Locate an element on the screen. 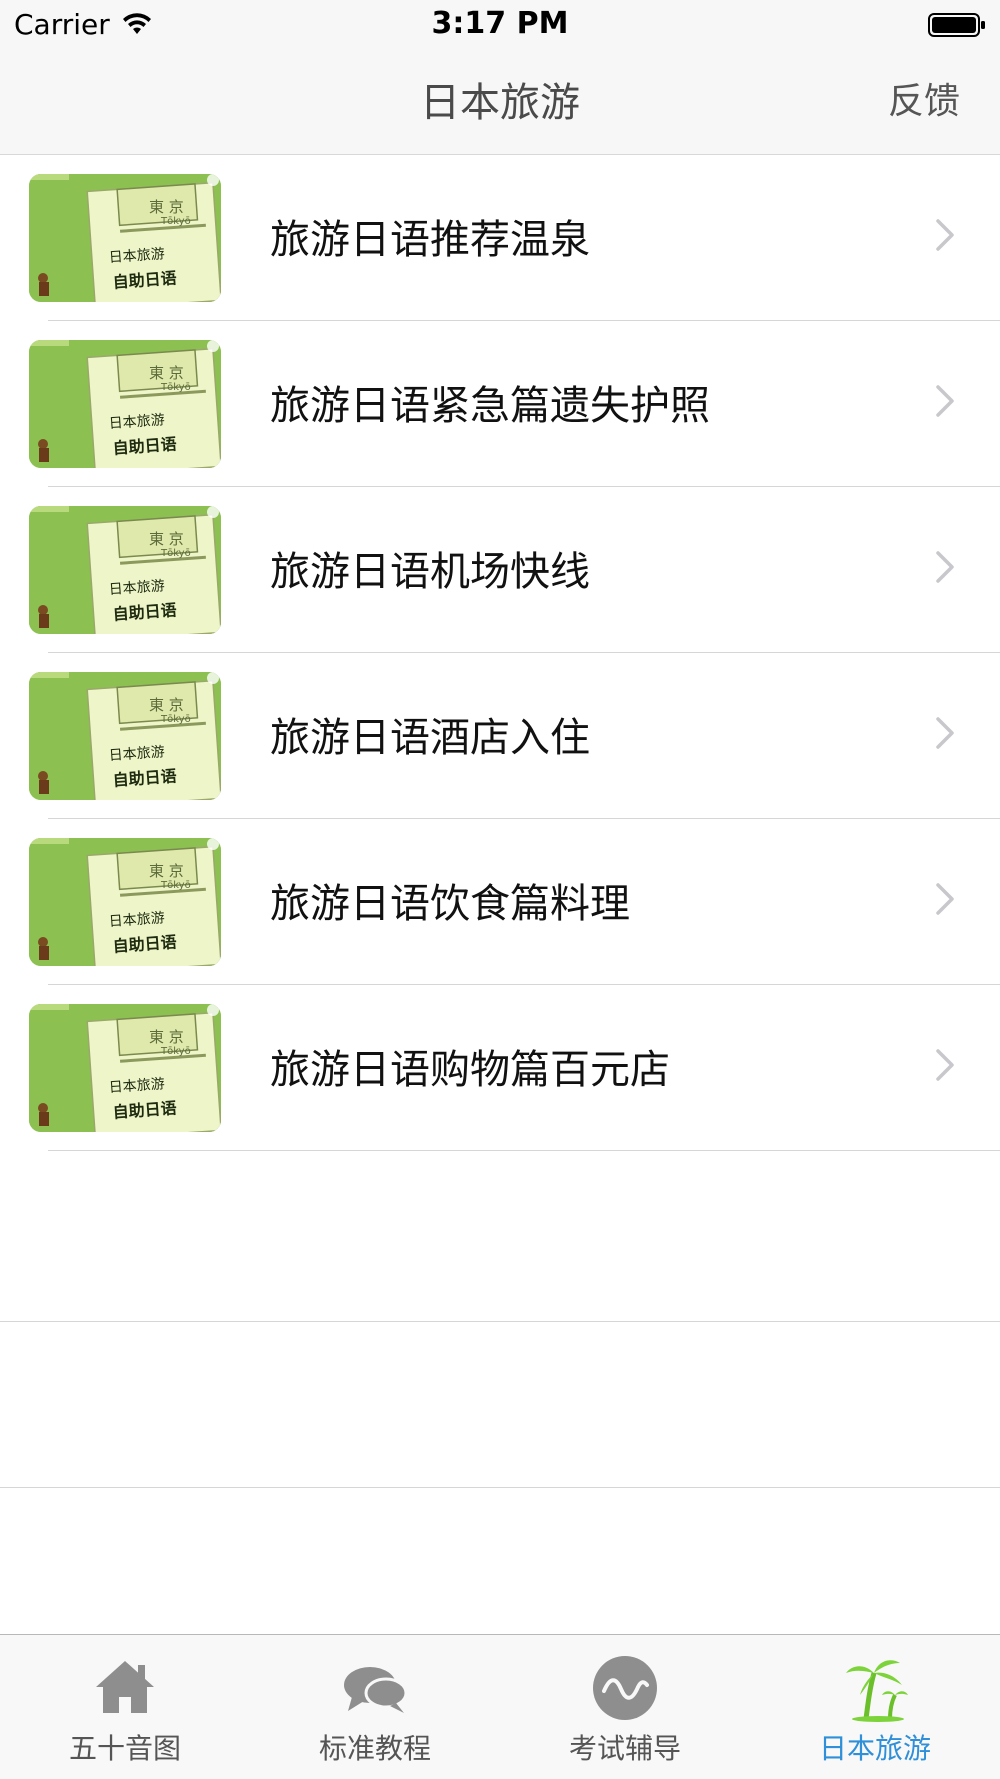  list-item: 東 京 Tōkyō 日本旅游 自助日语 旅游日语机场快线 is located at coordinates (500, 570).